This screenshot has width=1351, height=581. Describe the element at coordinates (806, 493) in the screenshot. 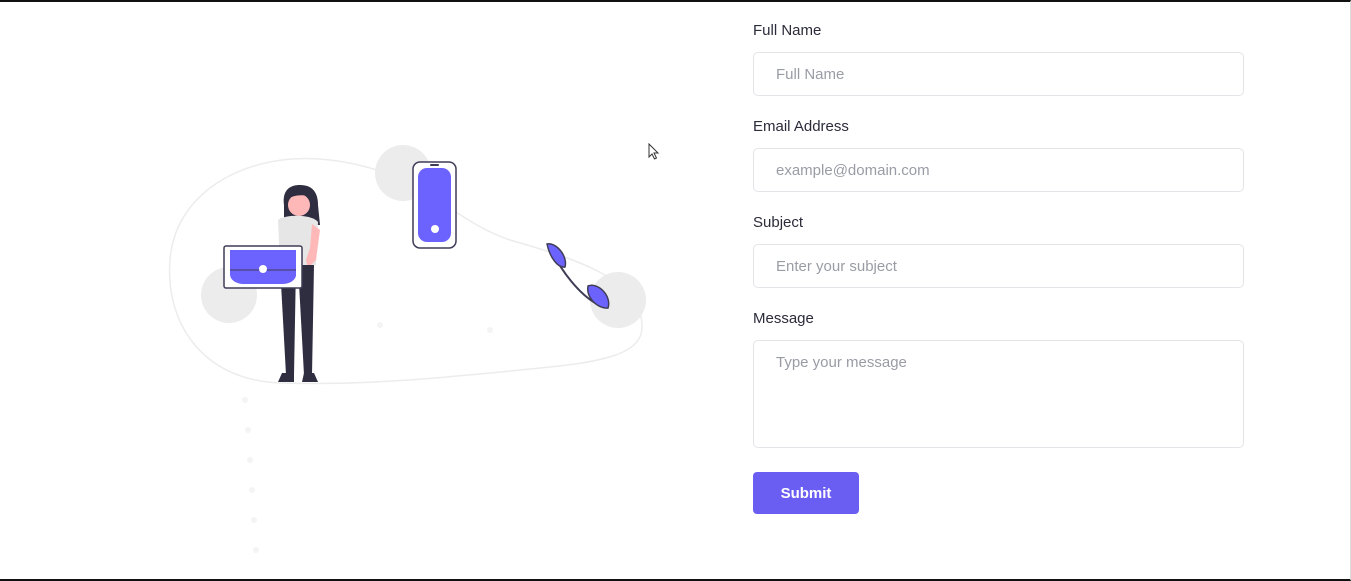

I see `submit-button: Submit` at that location.